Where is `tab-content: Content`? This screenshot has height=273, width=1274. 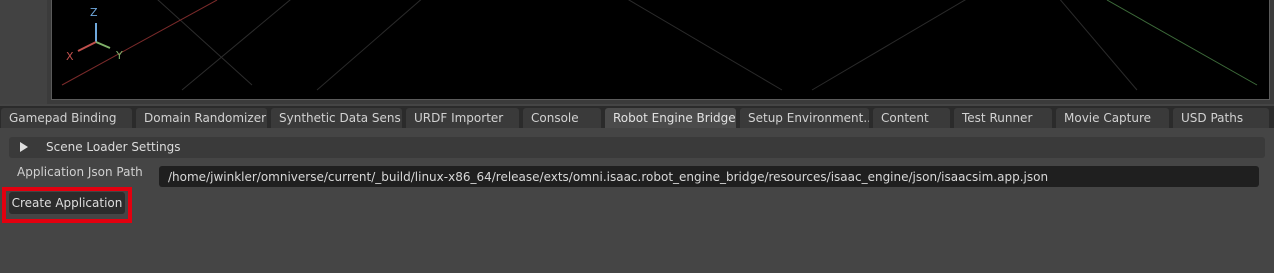 tab-content: Content is located at coordinates (911, 118).